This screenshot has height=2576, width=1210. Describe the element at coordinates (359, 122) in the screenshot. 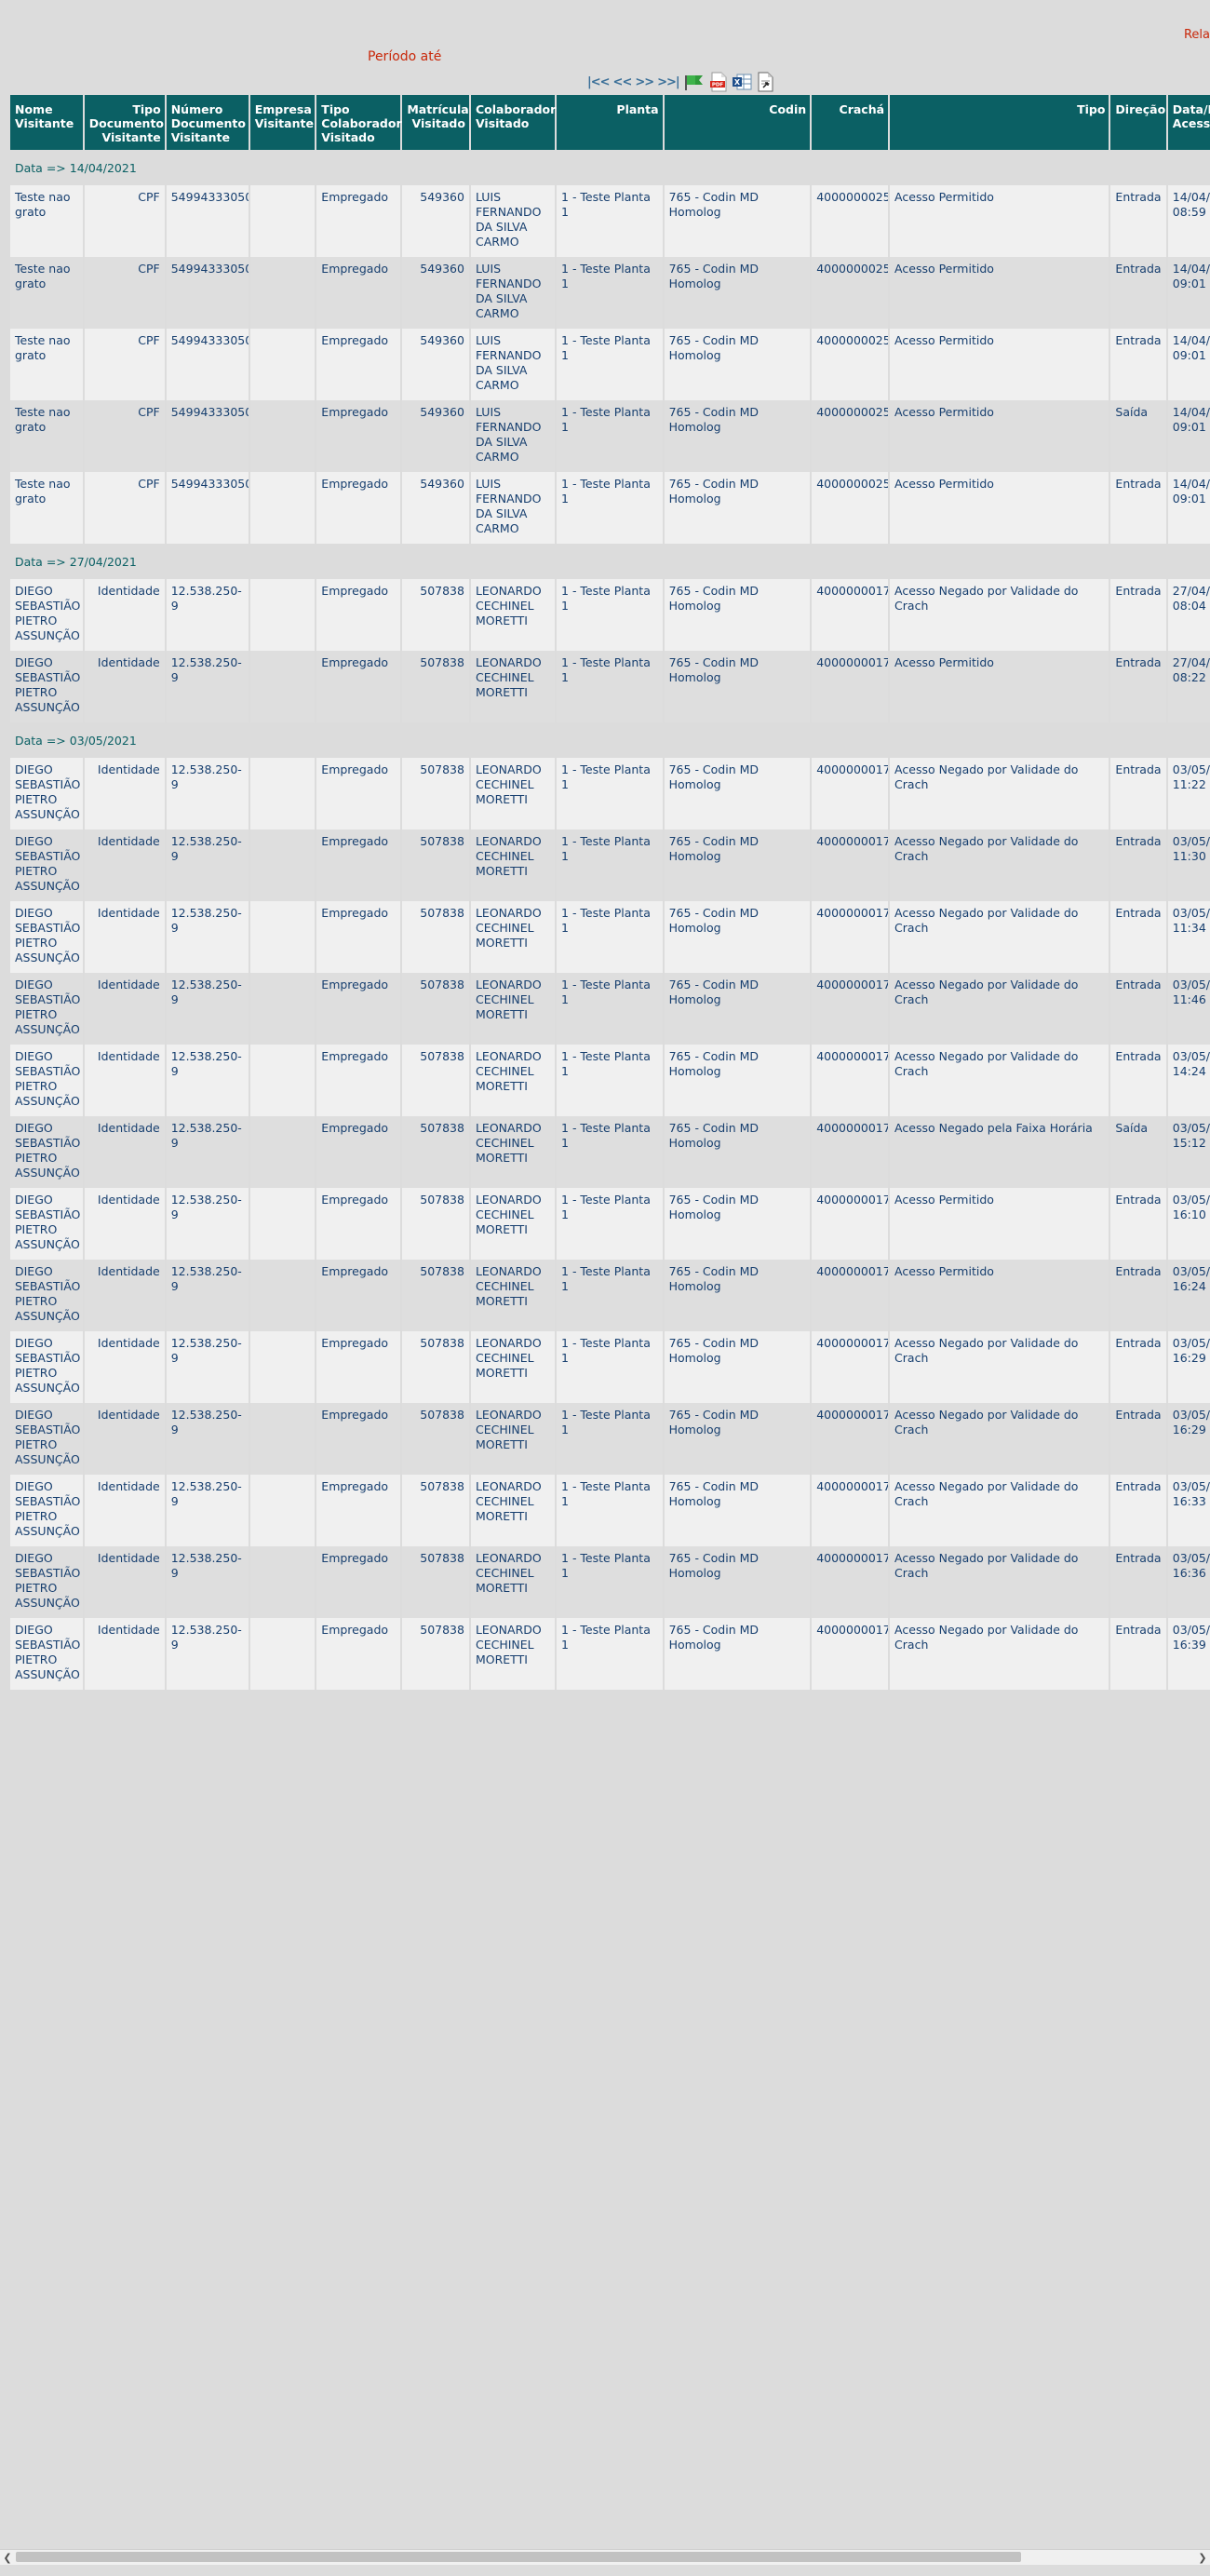

I see `column-header: Tipo Colaborador Visitado` at that location.